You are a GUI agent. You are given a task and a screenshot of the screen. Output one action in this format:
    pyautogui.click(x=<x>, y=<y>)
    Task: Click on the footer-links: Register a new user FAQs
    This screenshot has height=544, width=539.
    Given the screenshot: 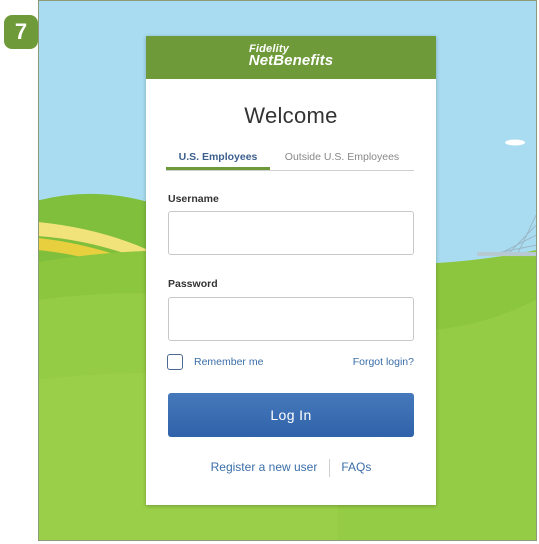 What is the action you would take?
    pyautogui.click(x=291, y=468)
    